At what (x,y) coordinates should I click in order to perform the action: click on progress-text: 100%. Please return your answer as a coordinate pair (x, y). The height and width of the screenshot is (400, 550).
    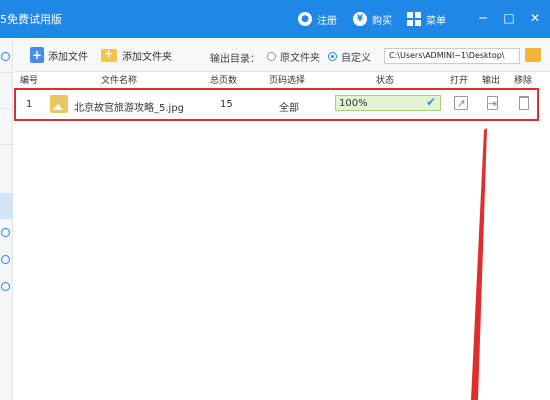
    Looking at the image, I should click on (353, 103).